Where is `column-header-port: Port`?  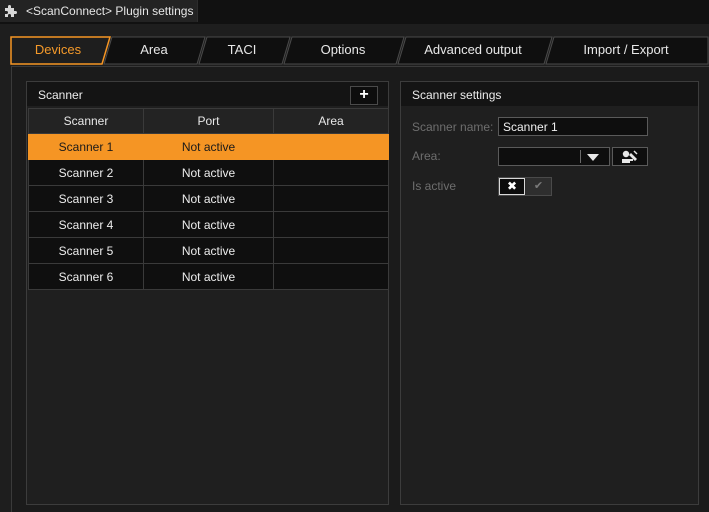 column-header-port: Port is located at coordinates (208, 121).